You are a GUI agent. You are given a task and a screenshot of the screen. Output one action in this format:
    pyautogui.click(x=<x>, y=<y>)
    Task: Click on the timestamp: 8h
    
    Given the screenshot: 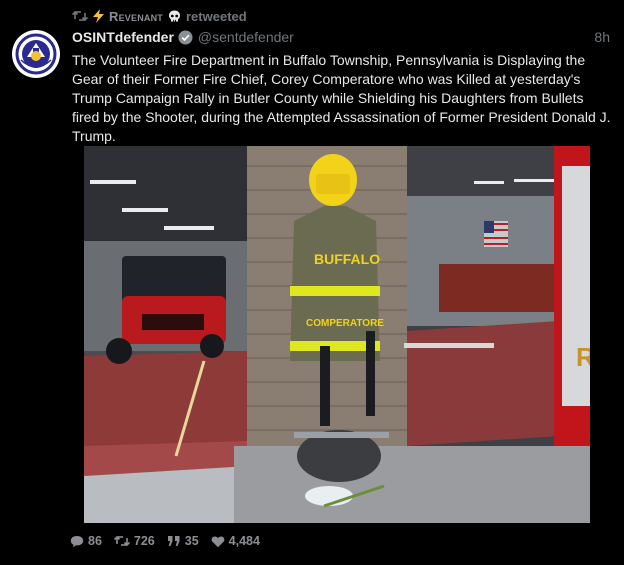 What is the action you would take?
    pyautogui.click(x=602, y=37)
    